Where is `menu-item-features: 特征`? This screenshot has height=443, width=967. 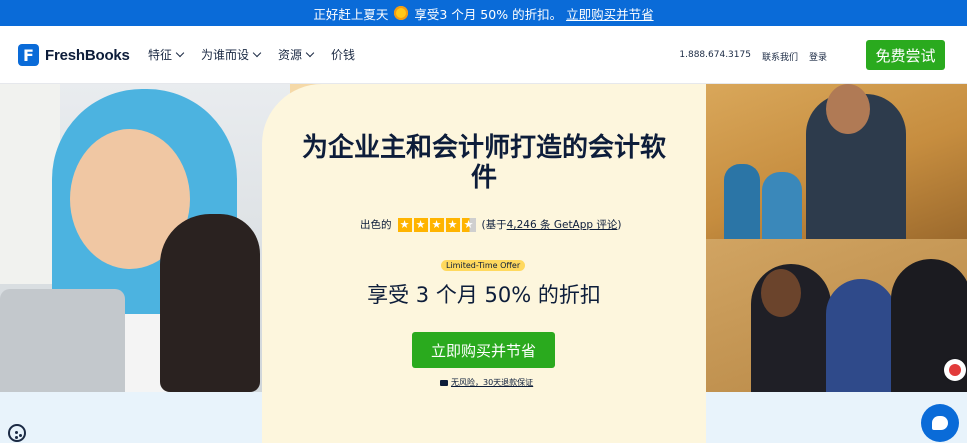 menu-item-features: 特征 is located at coordinates (166, 54).